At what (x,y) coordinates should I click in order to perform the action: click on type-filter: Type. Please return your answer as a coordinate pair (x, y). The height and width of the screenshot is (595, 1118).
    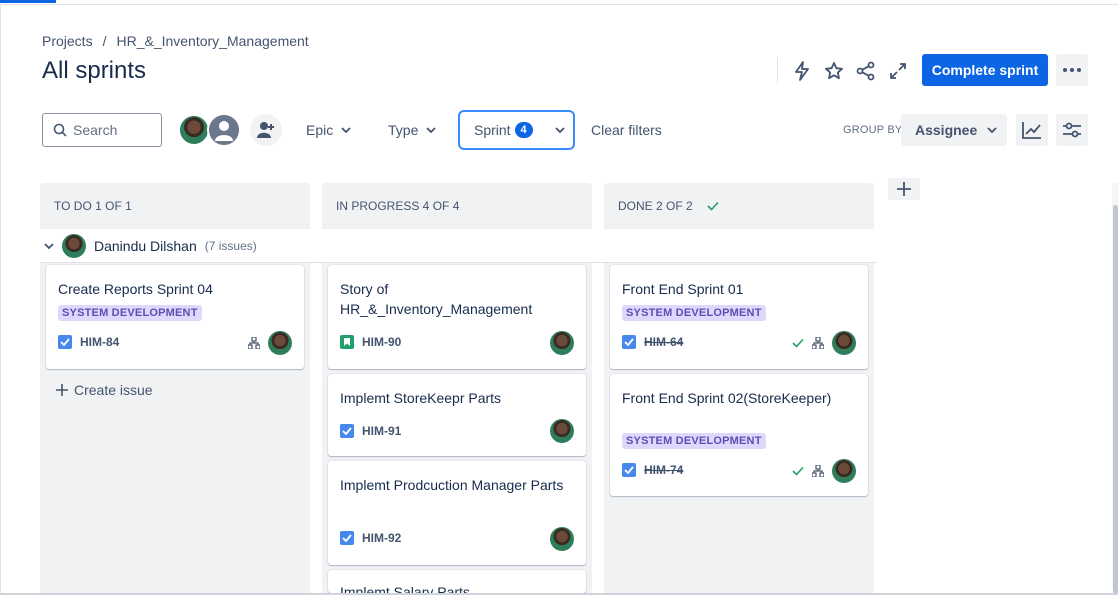
    Looking at the image, I should click on (412, 130).